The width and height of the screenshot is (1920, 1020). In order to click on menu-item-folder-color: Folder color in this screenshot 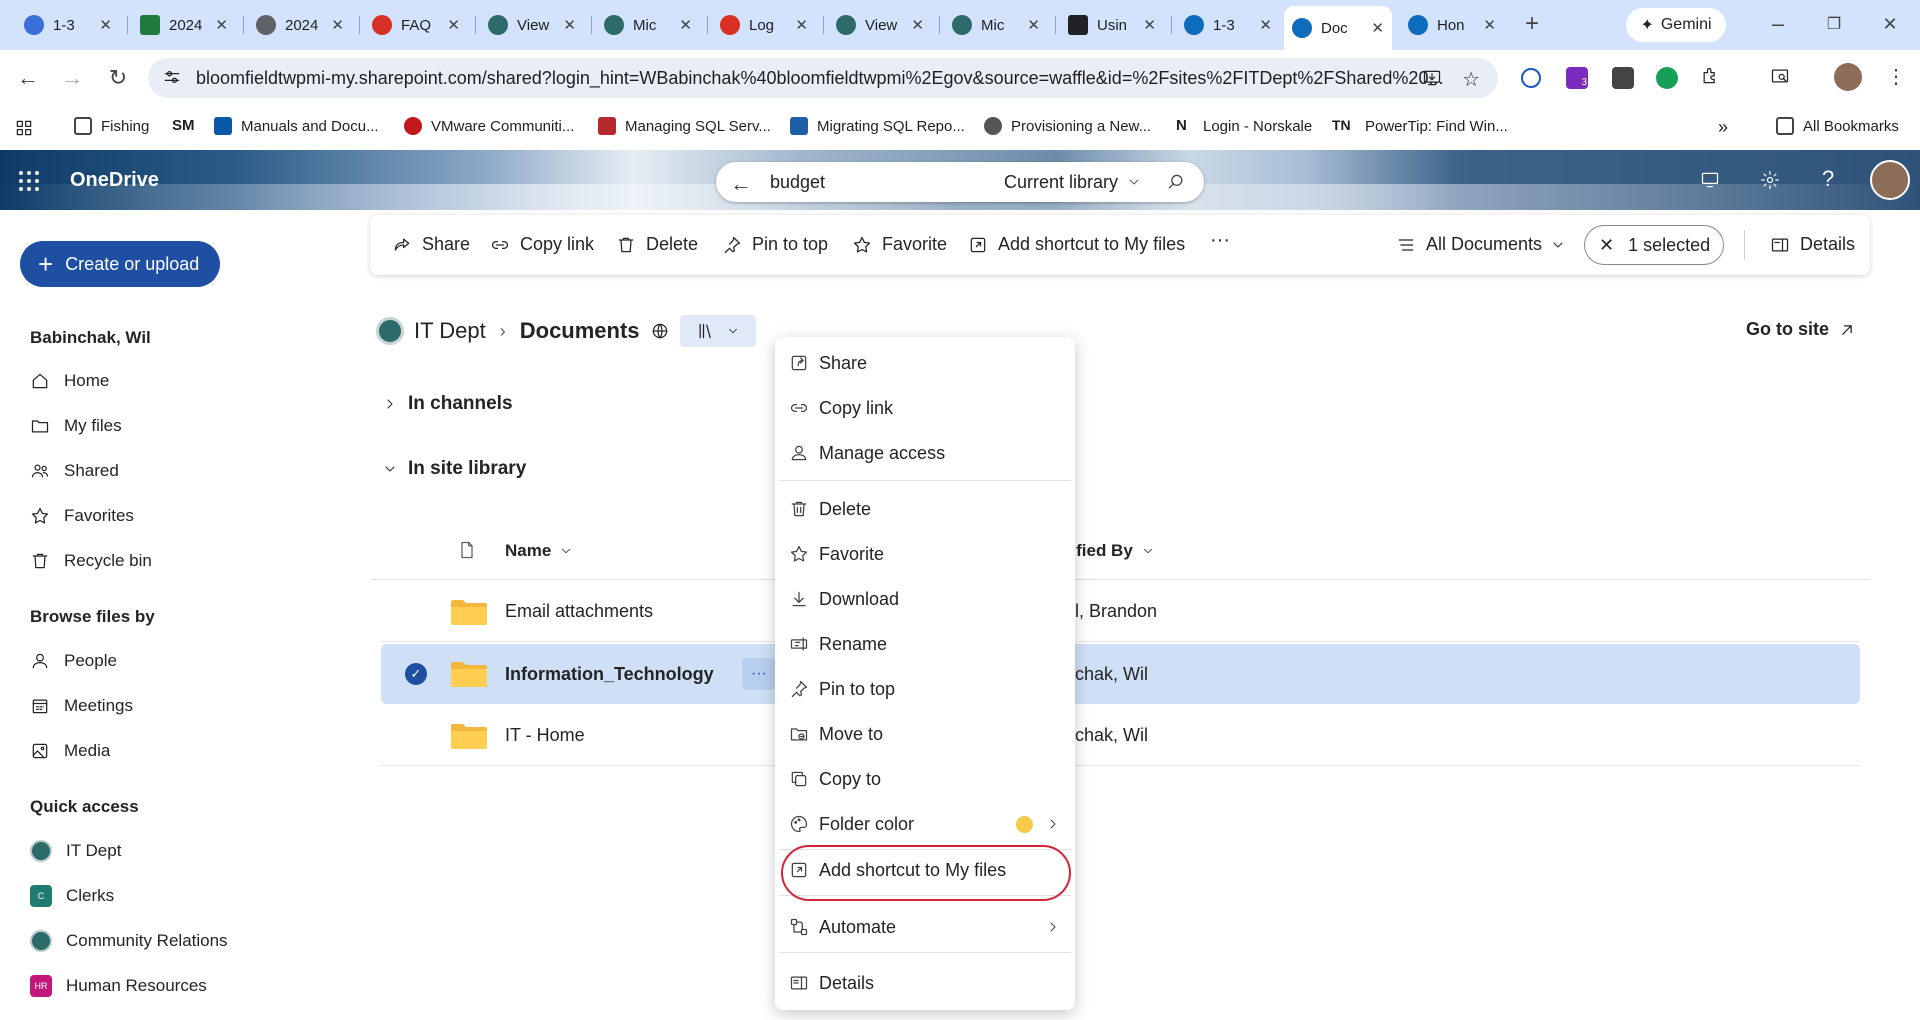, I will do `click(925, 824)`.